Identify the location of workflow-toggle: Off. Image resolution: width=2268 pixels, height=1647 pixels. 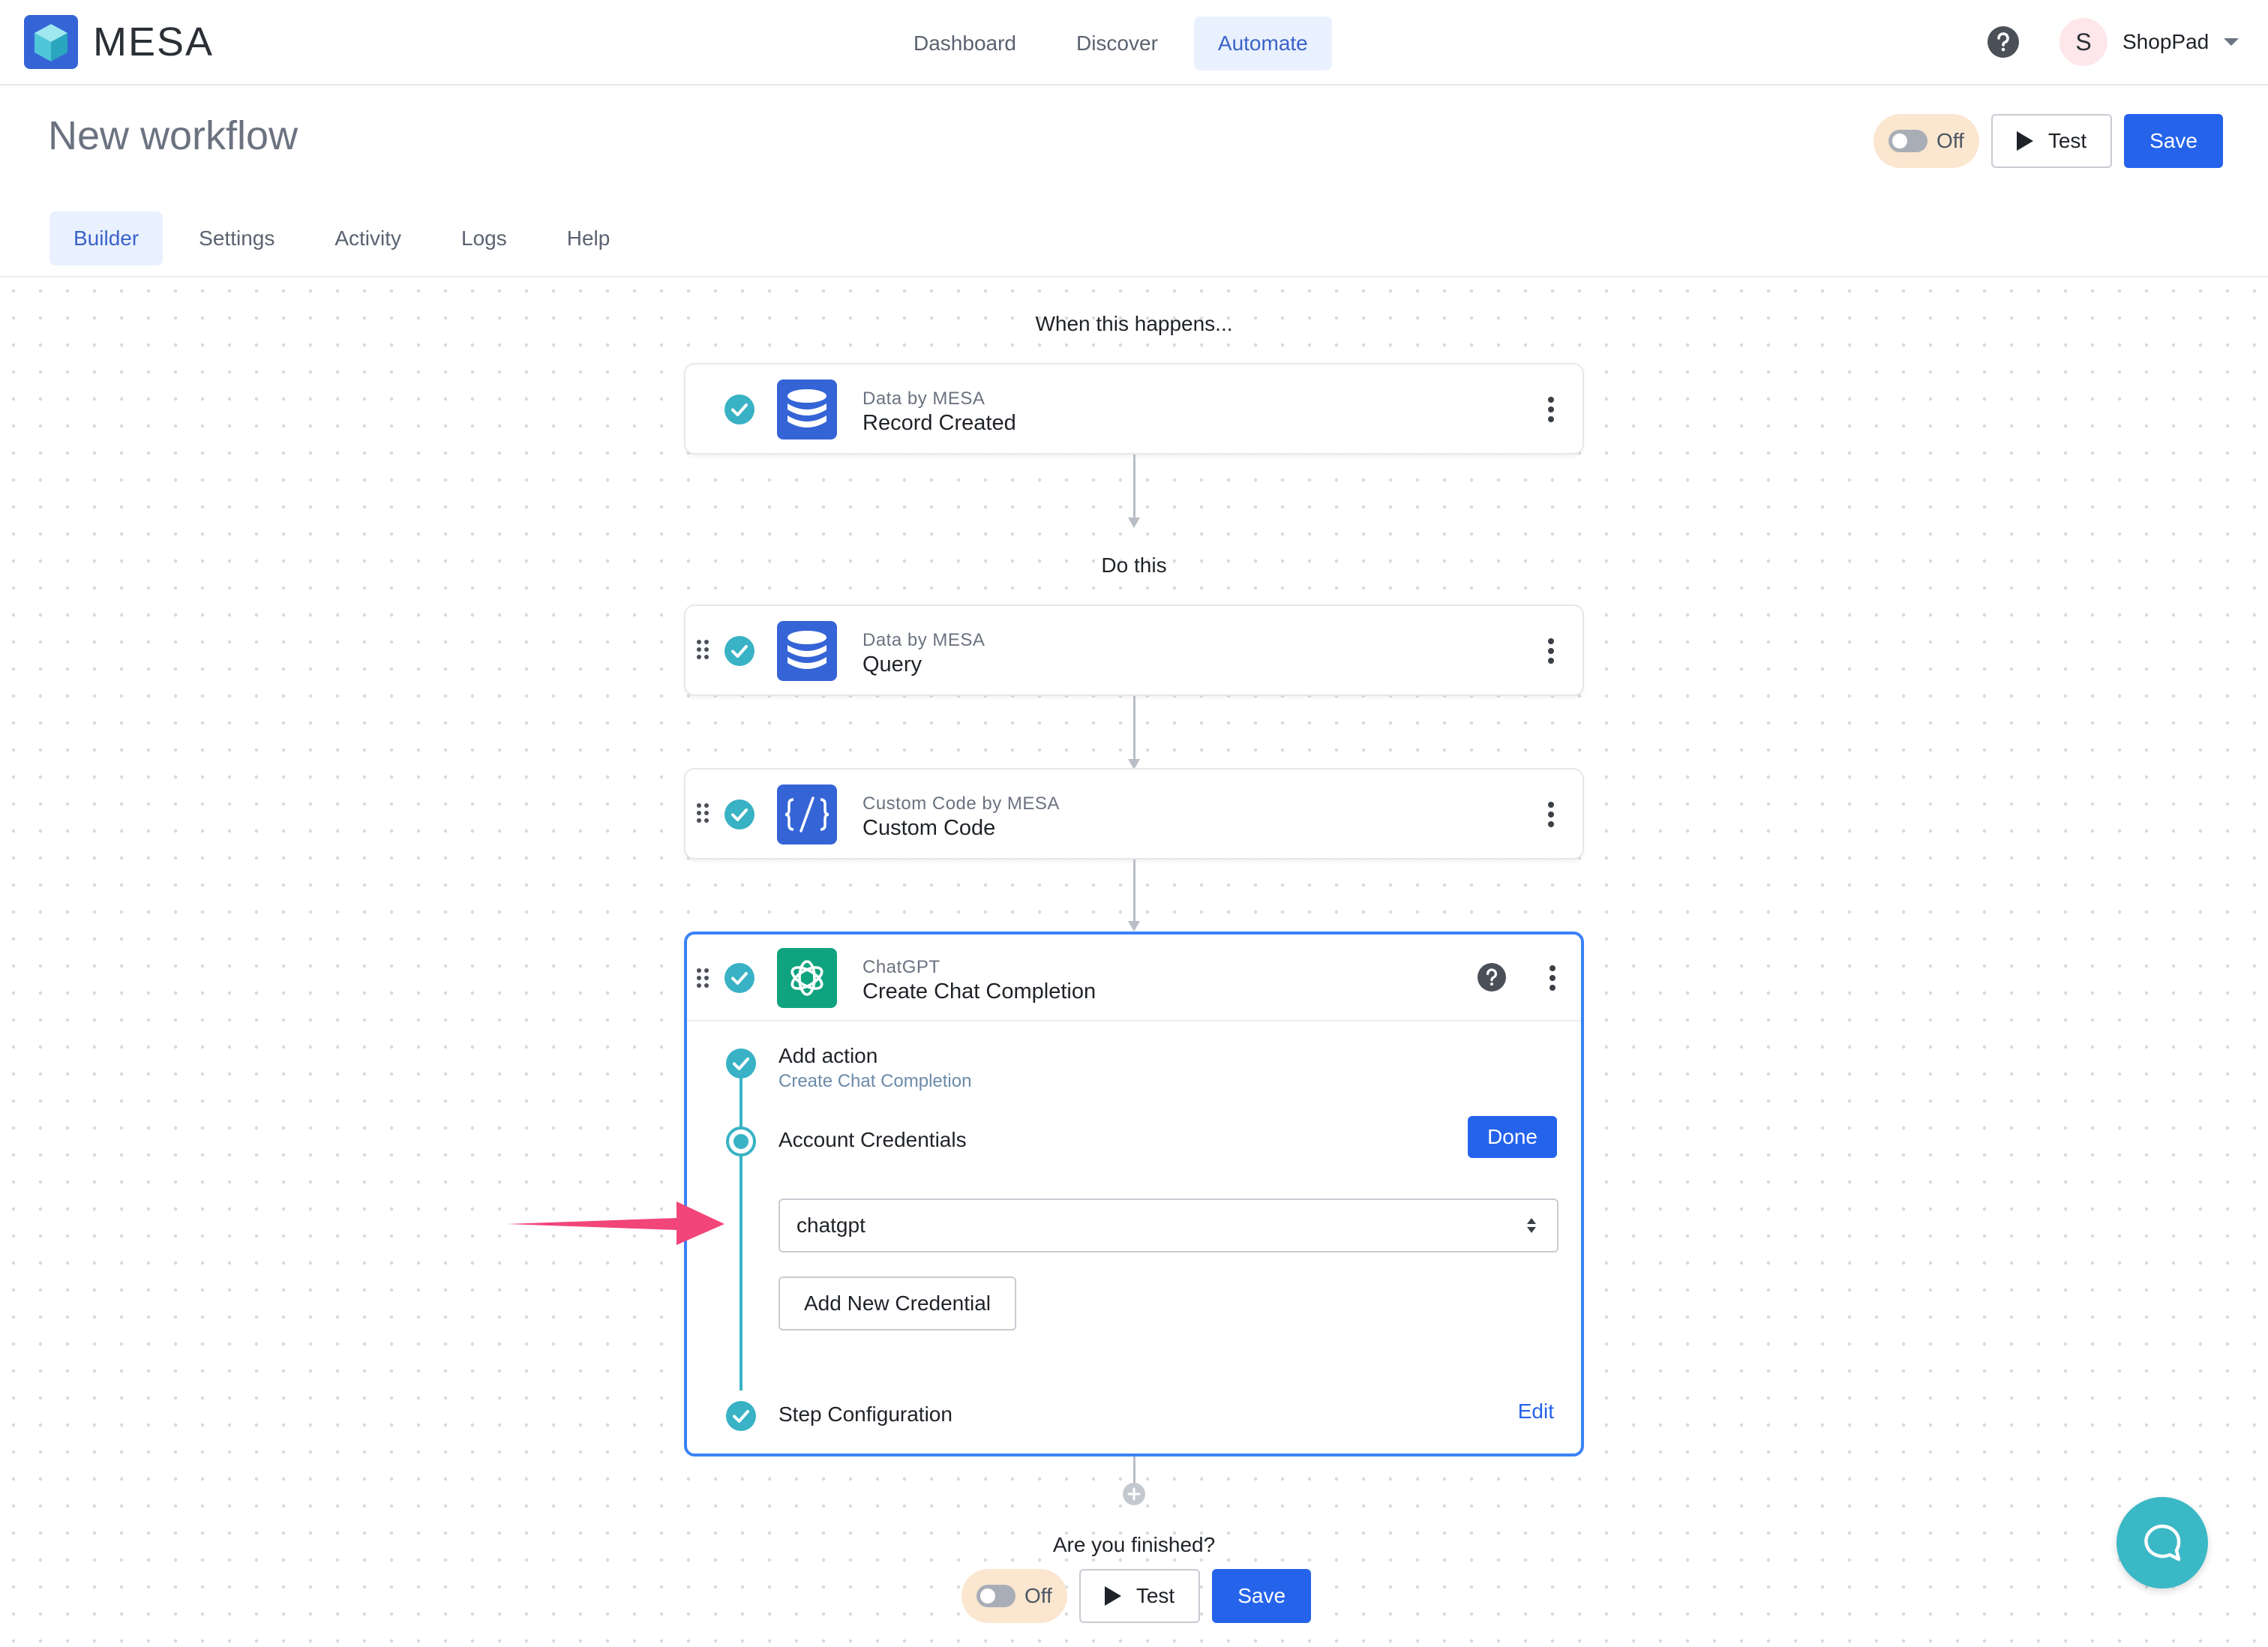
(1926, 141).